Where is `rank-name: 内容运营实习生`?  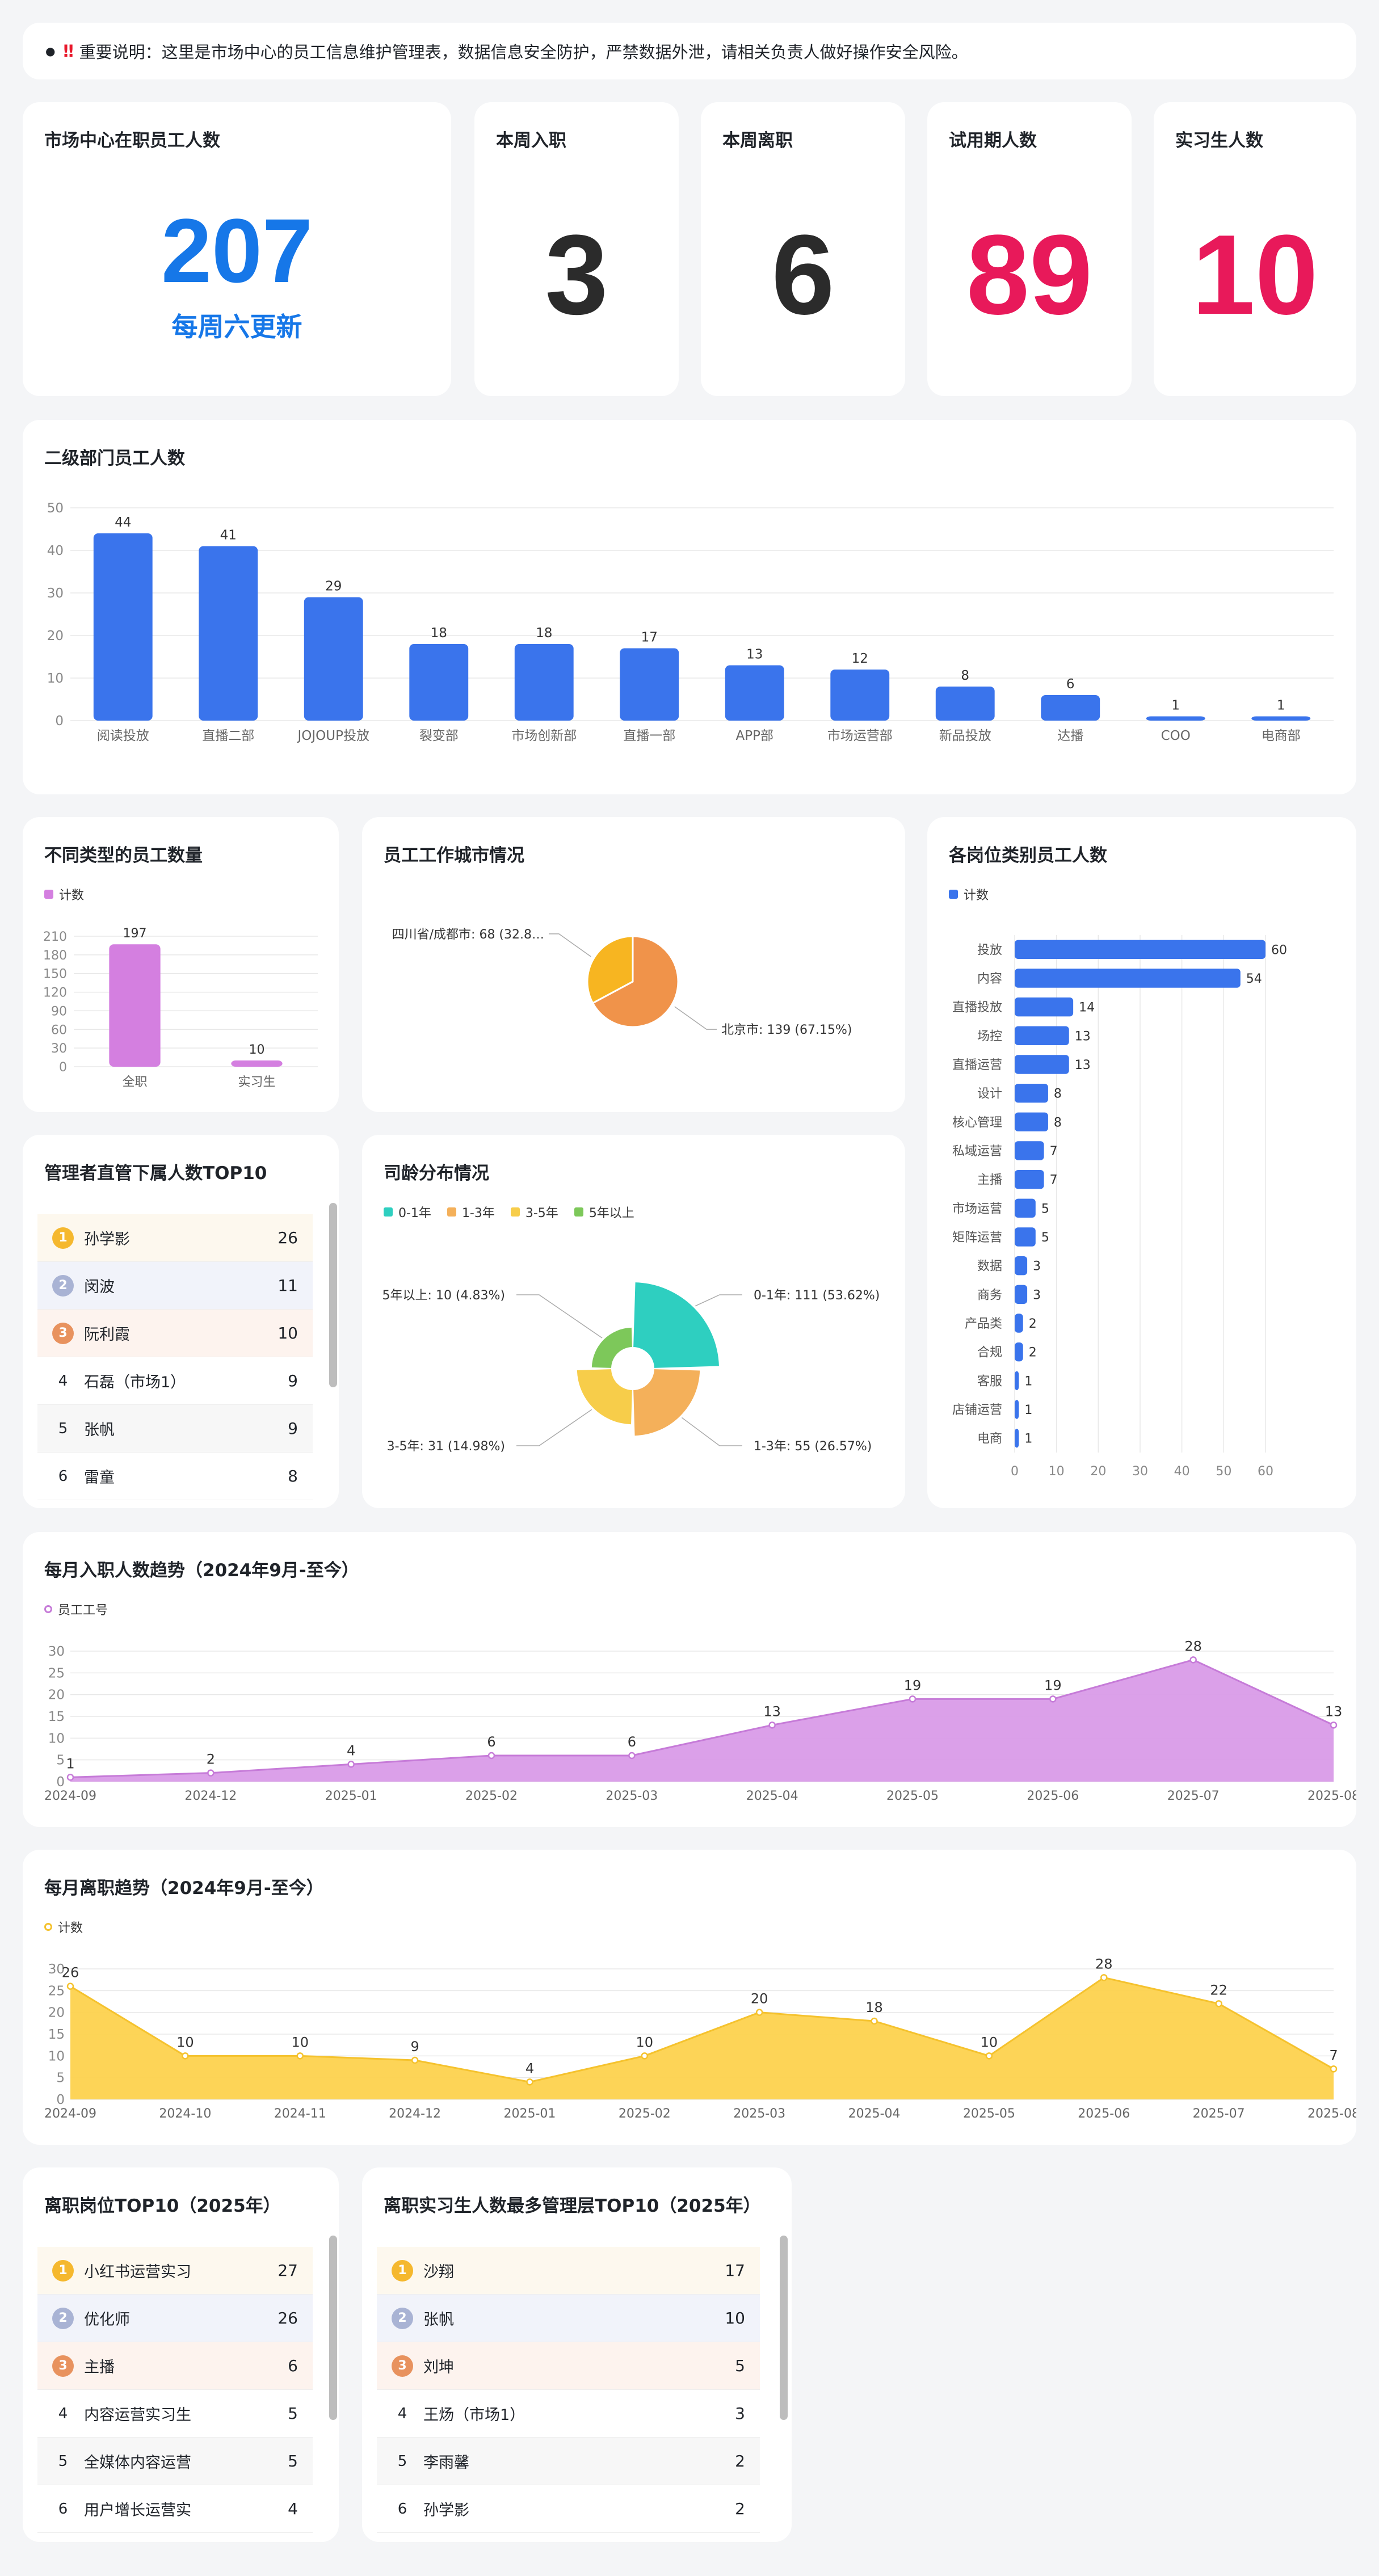
rank-name: 内容运营实习生 is located at coordinates (137, 2415).